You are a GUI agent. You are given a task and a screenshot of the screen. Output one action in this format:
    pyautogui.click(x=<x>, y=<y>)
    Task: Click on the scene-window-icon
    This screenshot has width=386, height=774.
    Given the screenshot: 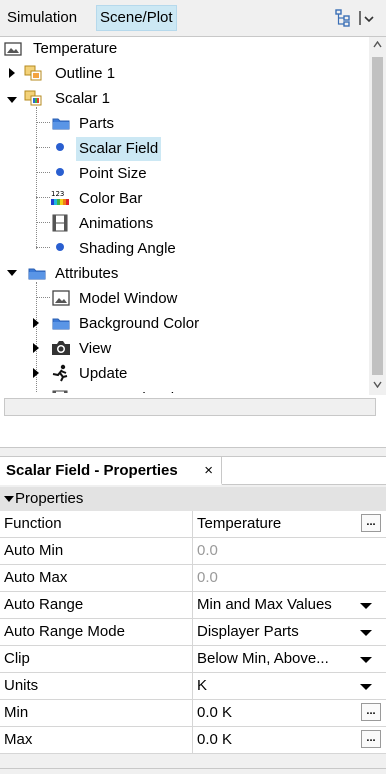 What is the action you would take?
    pyautogui.click(x=13, y=49)
    